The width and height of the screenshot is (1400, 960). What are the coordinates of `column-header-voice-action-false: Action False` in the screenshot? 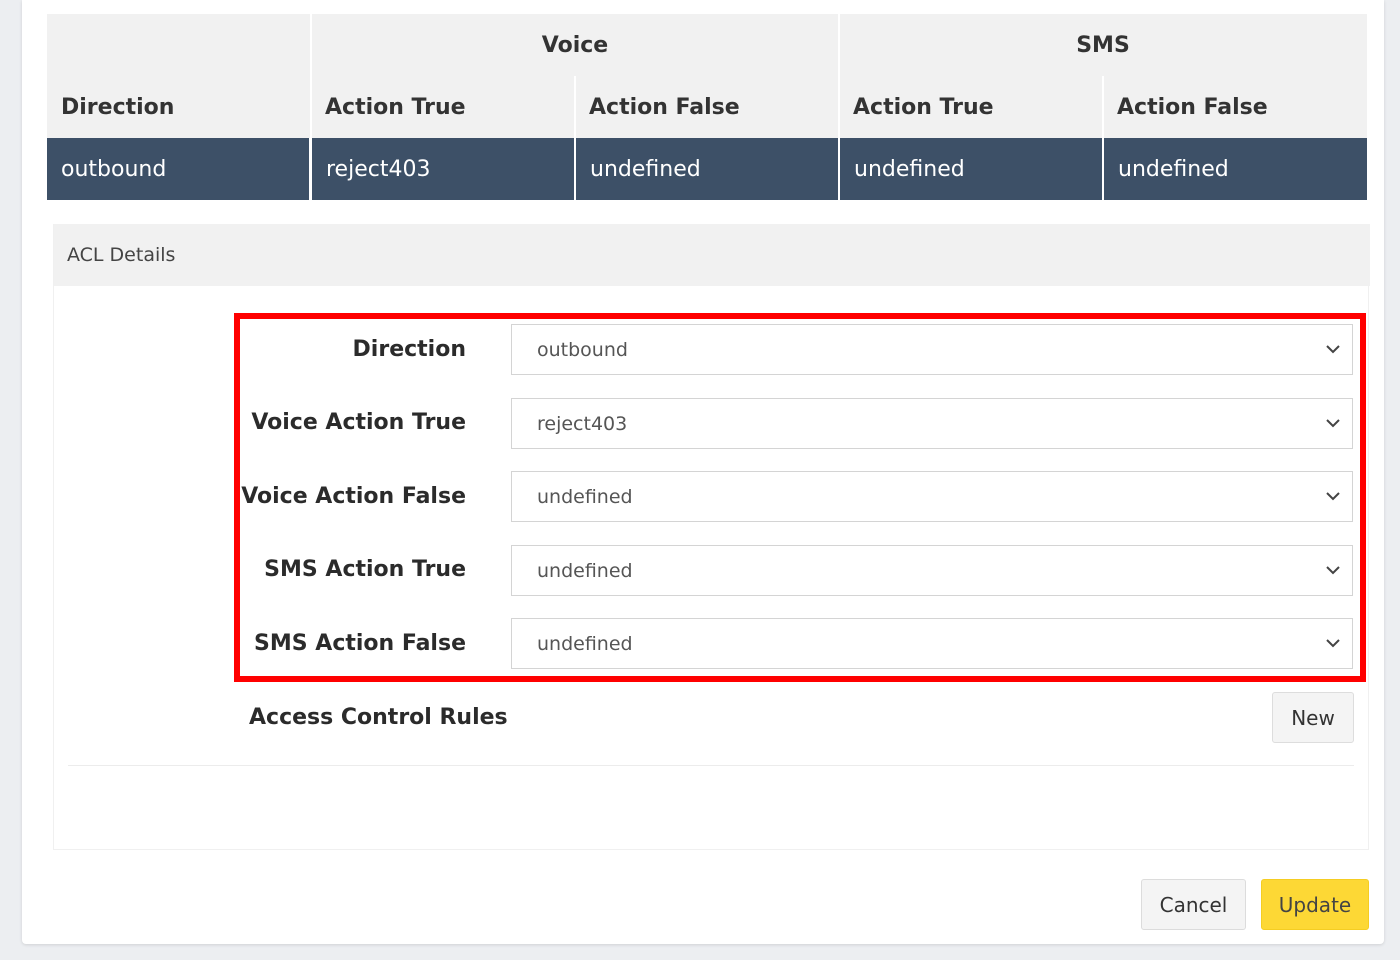 It's located at (664, 107).